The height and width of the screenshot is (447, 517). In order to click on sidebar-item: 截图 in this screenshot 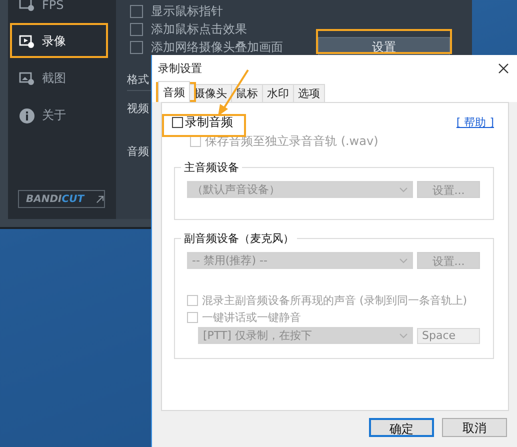, I will do `click(62, 78)`.